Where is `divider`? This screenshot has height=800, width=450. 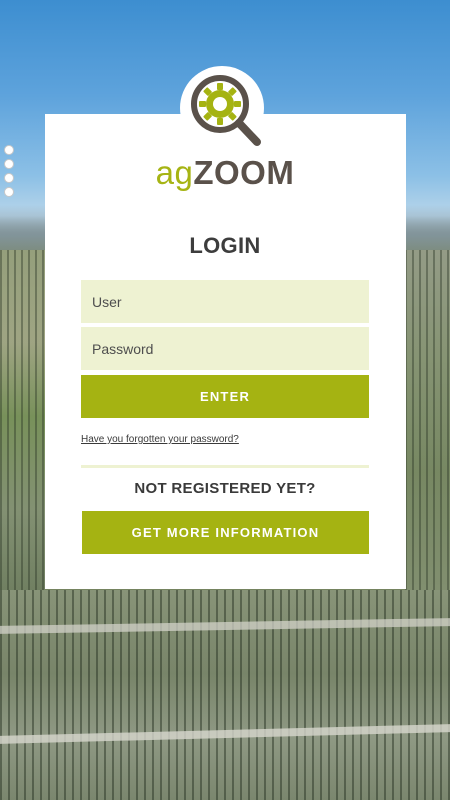
divider is located at coordinates (225, 466).